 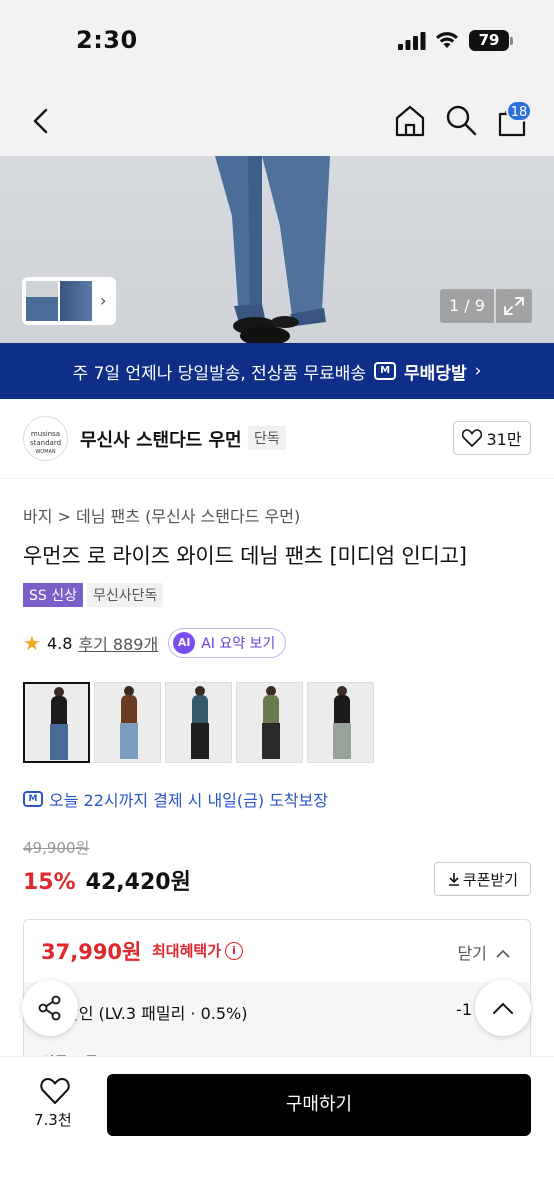 I want to click on max-benefit-label: 최대혜택가 i, so click(x=198, y=950).